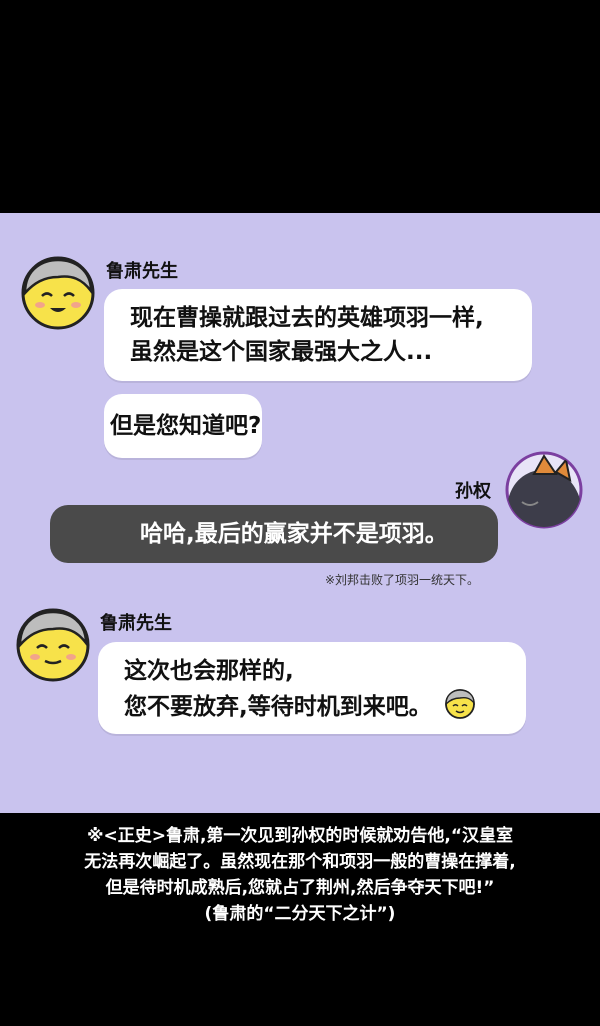 The height and width of the screenshot is (1026, 600). Describe the element at coordinates (186, 426) in the screenshot. I see `message-line: 但是您知道吧?` at that location.